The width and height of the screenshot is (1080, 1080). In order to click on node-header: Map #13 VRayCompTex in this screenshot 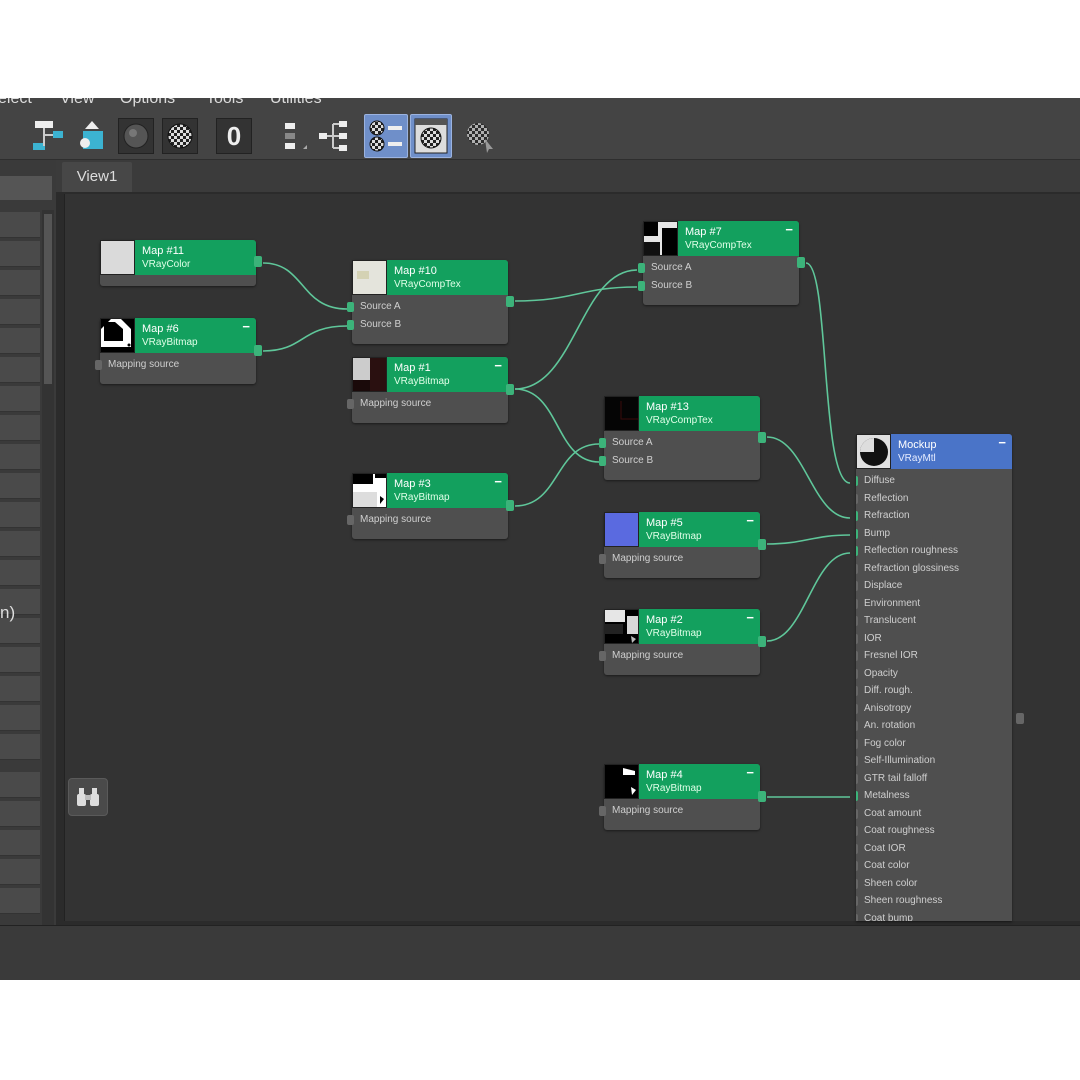, I will do `click(682, 413)`.